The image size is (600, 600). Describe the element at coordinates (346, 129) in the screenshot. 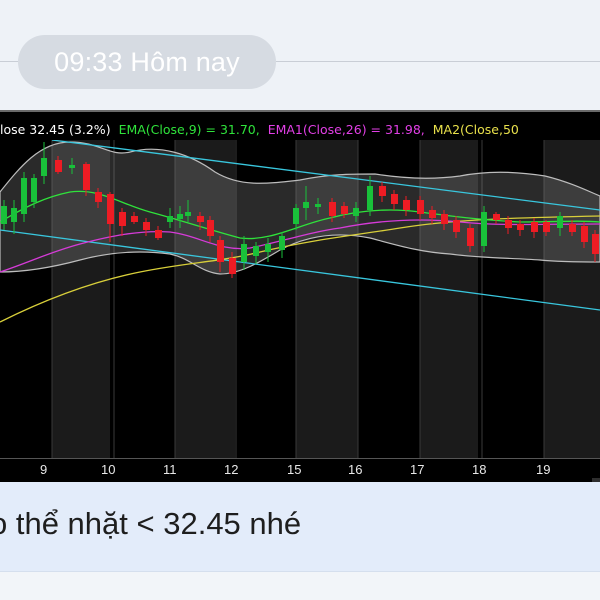

I see `ema1-label: EMA1(Close,26) = 31.98,` at that location.